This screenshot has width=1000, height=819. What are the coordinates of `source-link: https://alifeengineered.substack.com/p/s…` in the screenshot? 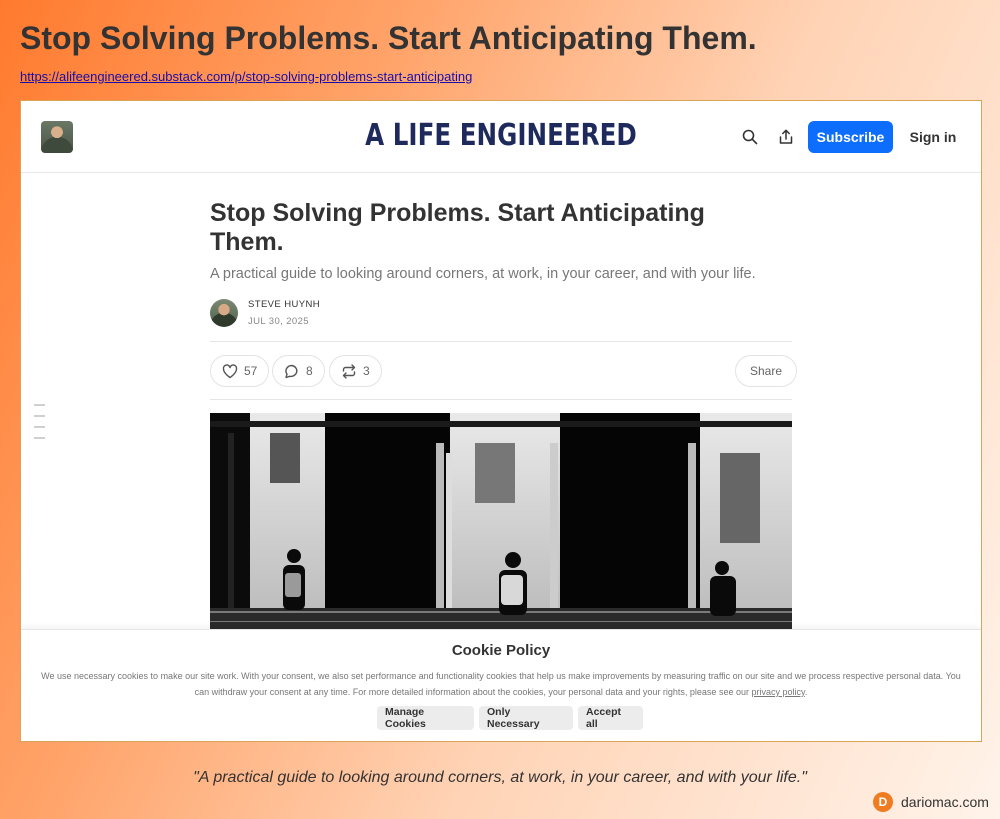 It's located at (246, 76).